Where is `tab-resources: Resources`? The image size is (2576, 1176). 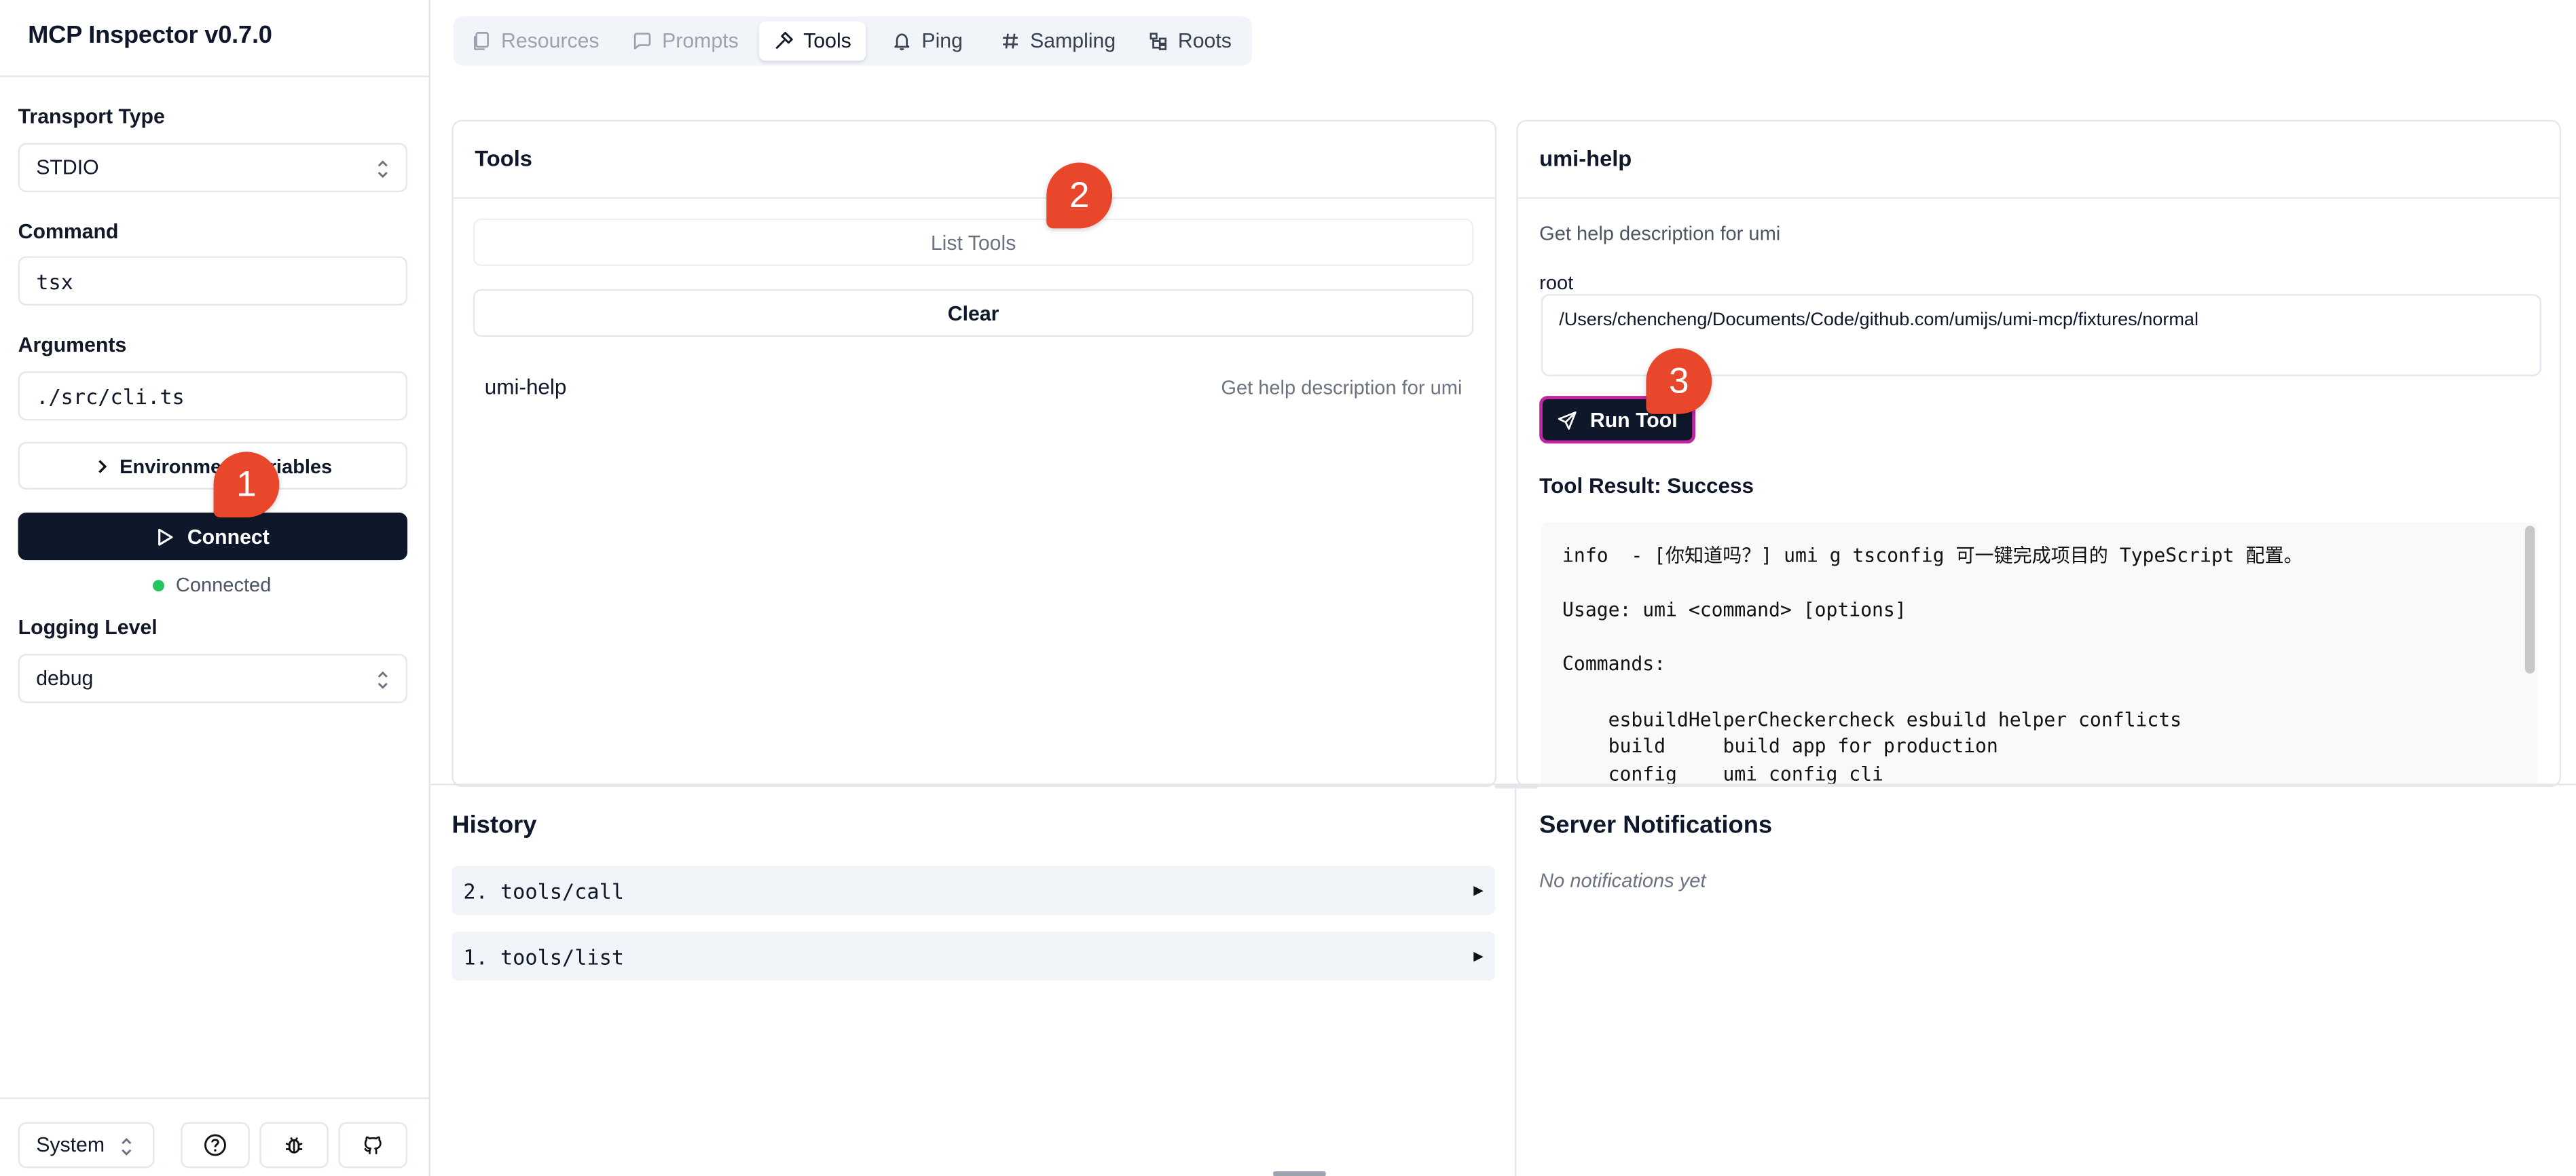 tab-resources: Resources is located at coordinates (535, 40).